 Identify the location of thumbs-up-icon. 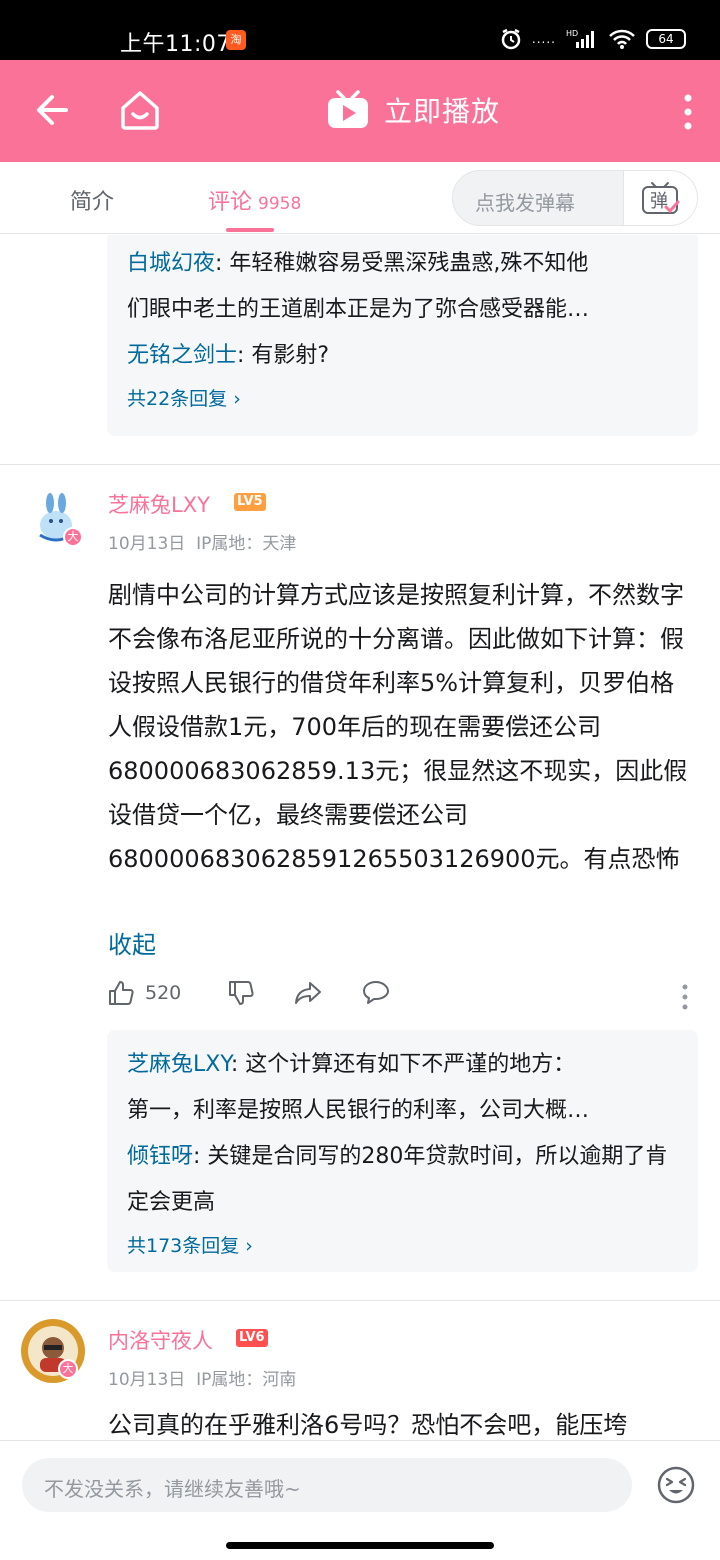
(121, 993).